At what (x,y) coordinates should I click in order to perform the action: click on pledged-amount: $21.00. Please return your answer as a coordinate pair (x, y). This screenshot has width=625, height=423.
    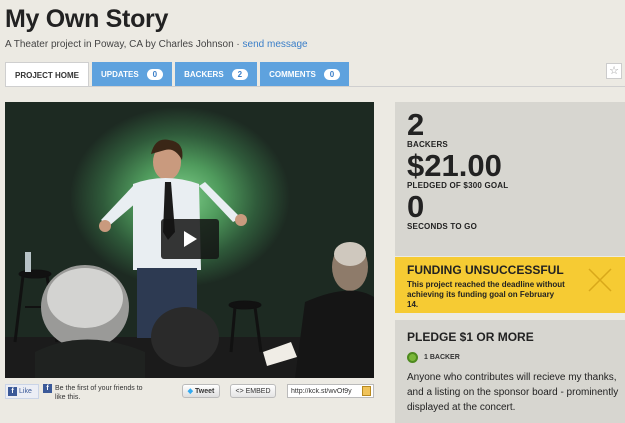
    Looking at the image, I should click on (454, 165).